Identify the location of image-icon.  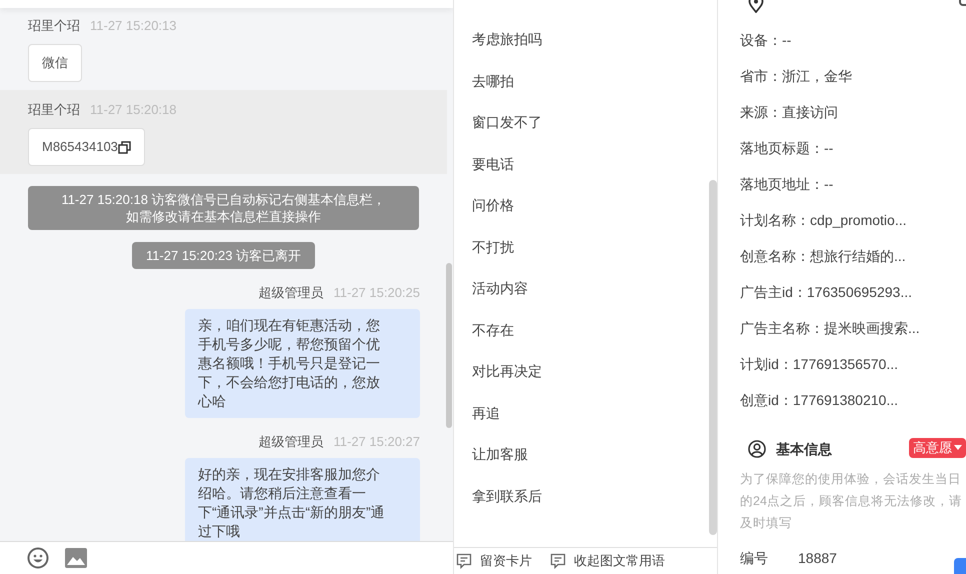
(76, 558).